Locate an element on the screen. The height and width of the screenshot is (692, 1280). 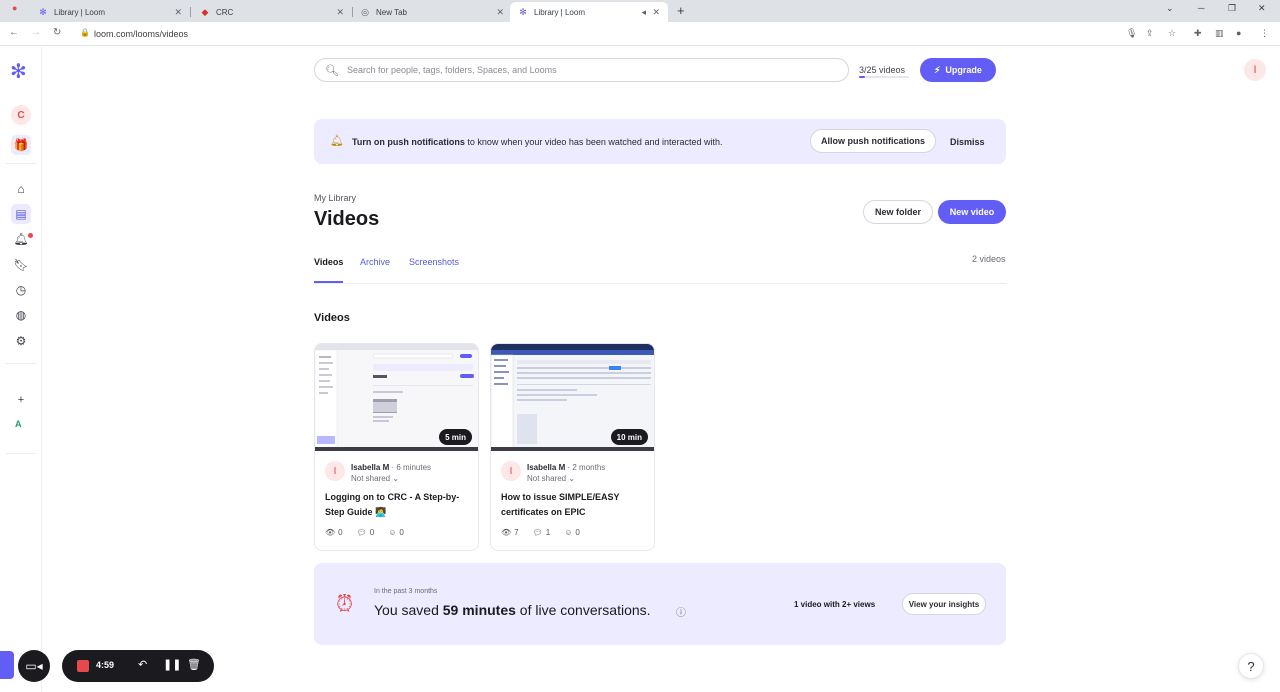
tab-archive: Archive is located at coordinates (375, 262).